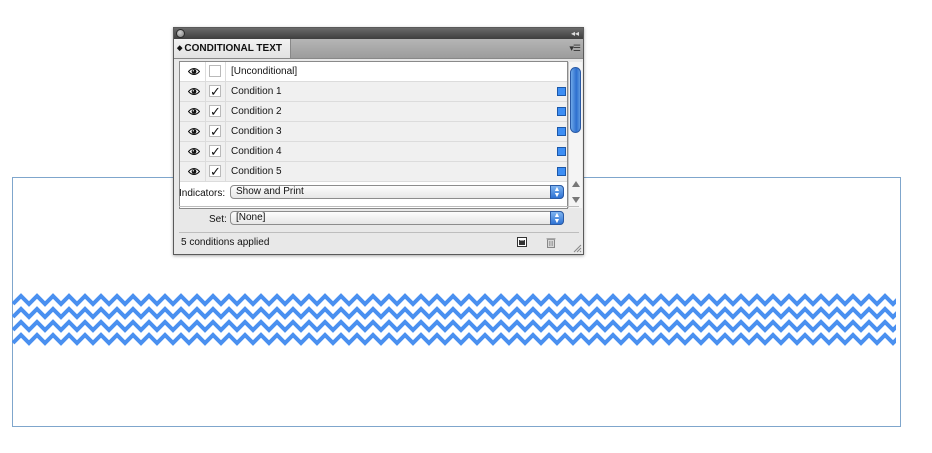 This screenshot has height=453, width=932. Describe the element at coordinates (378, 49) in the screenshot. I see `tab-row: ◆ CONDITIONAL TEXT ▾☰` at that location.